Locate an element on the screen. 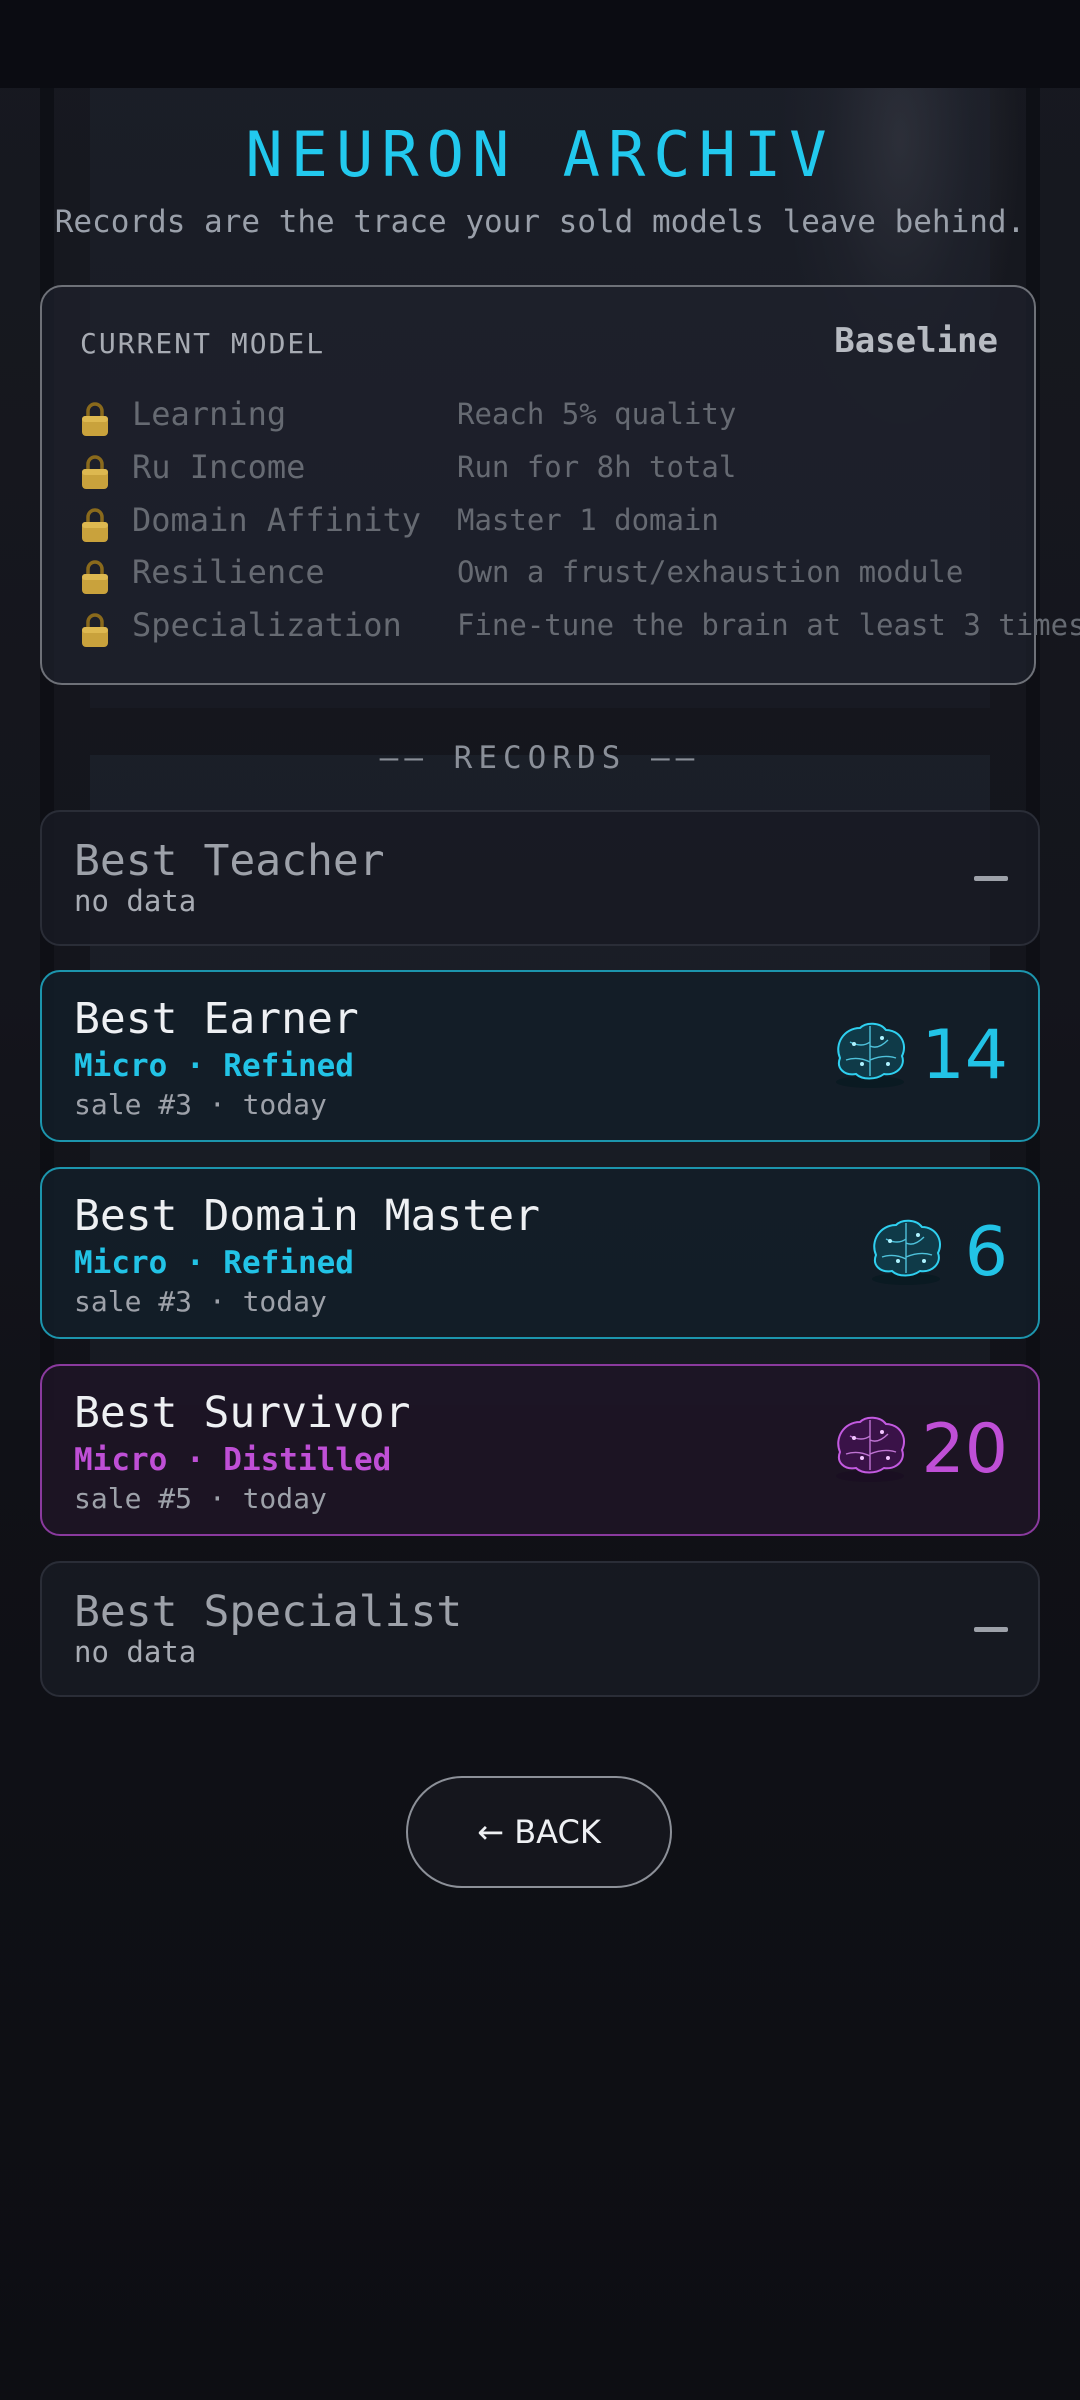 The height and width of the screenshot is (2400, 1080). status-bar is located at coordinates (540, 44).